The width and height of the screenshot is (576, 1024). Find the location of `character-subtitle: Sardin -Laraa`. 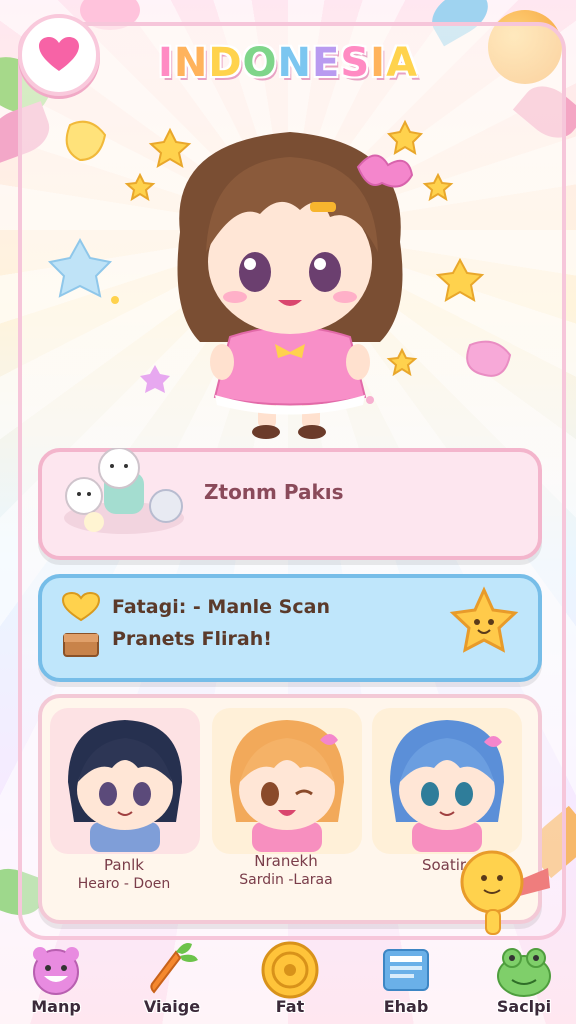

character-subtitle: Sardin -Laraa is located at coordinates (286, 880).